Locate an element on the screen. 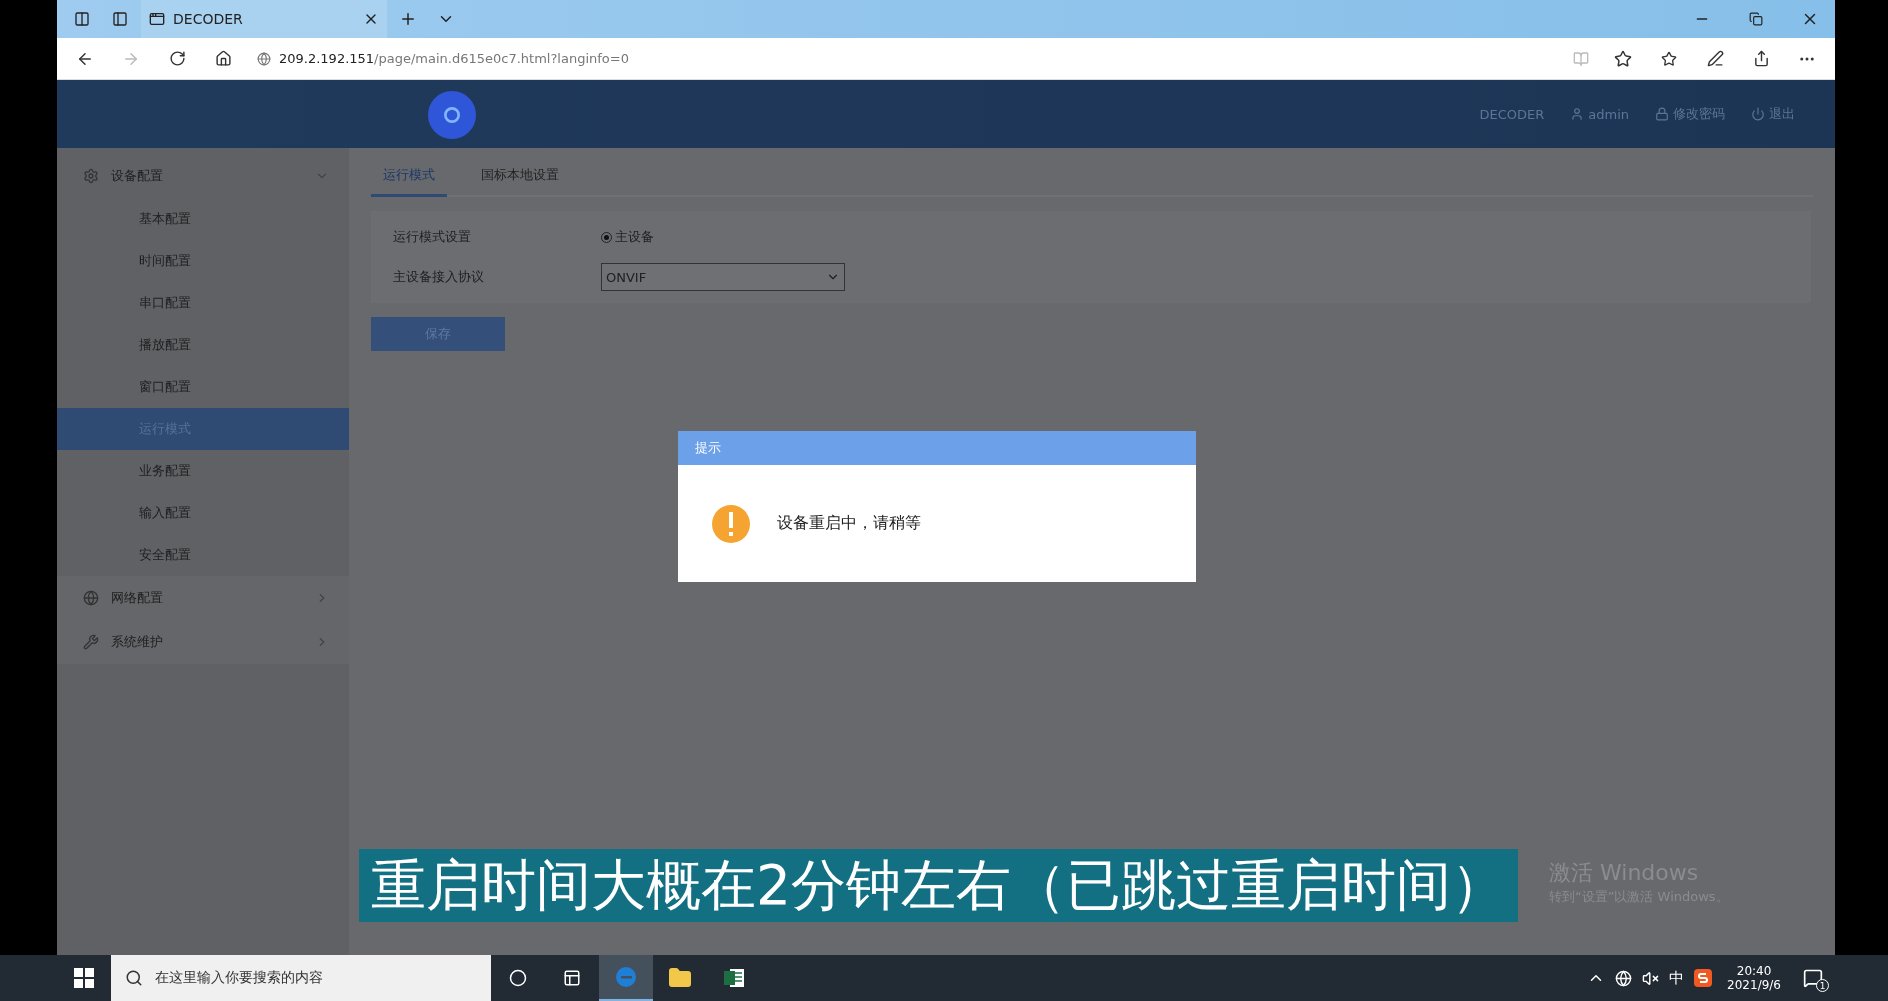 The height and width of the screenshot is (1001, 1888). sidebar-item: 业务配置 is located at coordinates (203, 471).